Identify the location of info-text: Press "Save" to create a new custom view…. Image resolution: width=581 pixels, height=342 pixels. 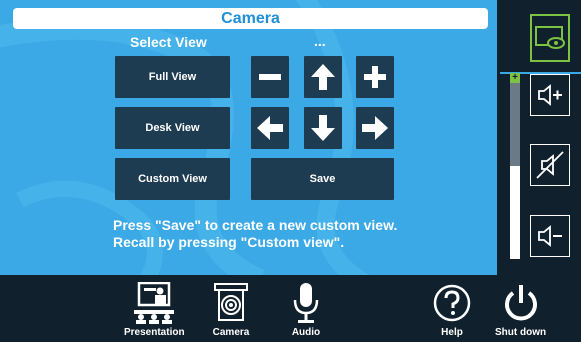
(255, 234).